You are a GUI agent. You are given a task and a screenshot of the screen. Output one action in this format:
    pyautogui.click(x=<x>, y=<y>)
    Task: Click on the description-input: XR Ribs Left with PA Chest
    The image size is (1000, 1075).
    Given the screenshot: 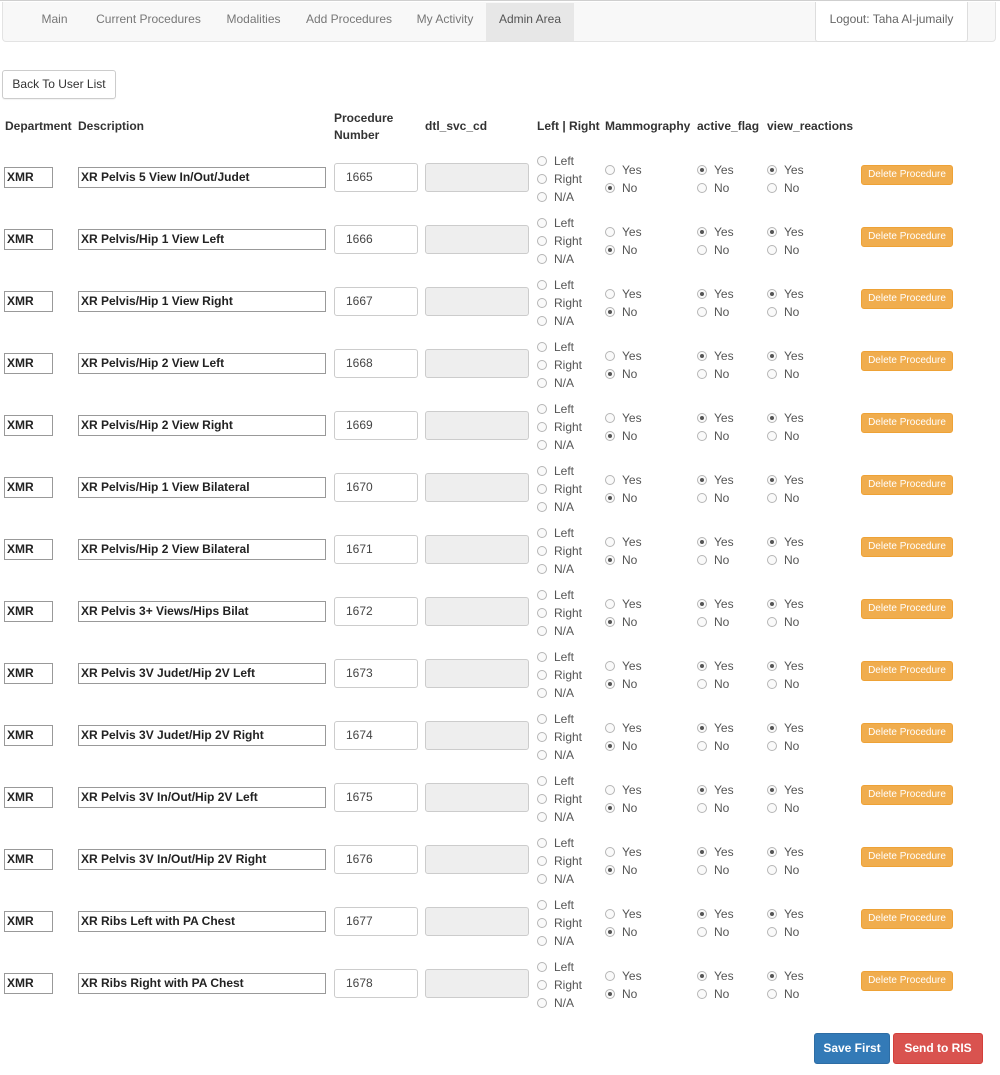 What is the action you would take?
    pyautogui.click(x=202, y=921)
    